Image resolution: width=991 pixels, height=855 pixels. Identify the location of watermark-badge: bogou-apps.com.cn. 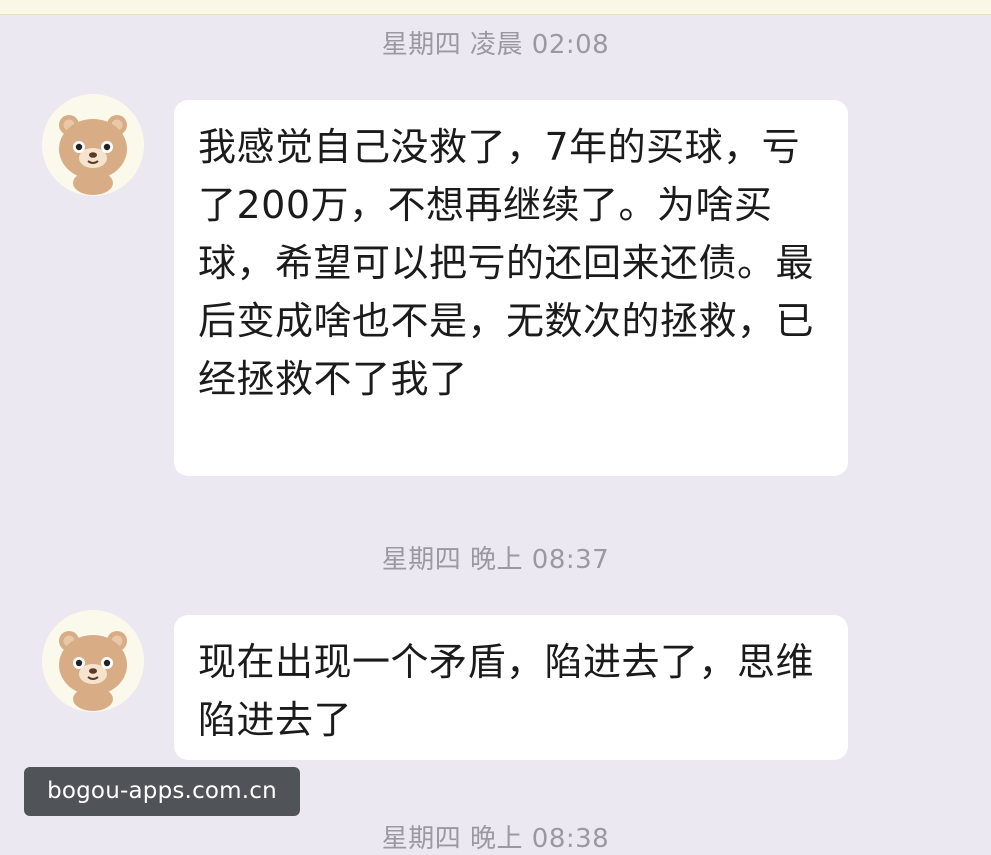
(162, 791).